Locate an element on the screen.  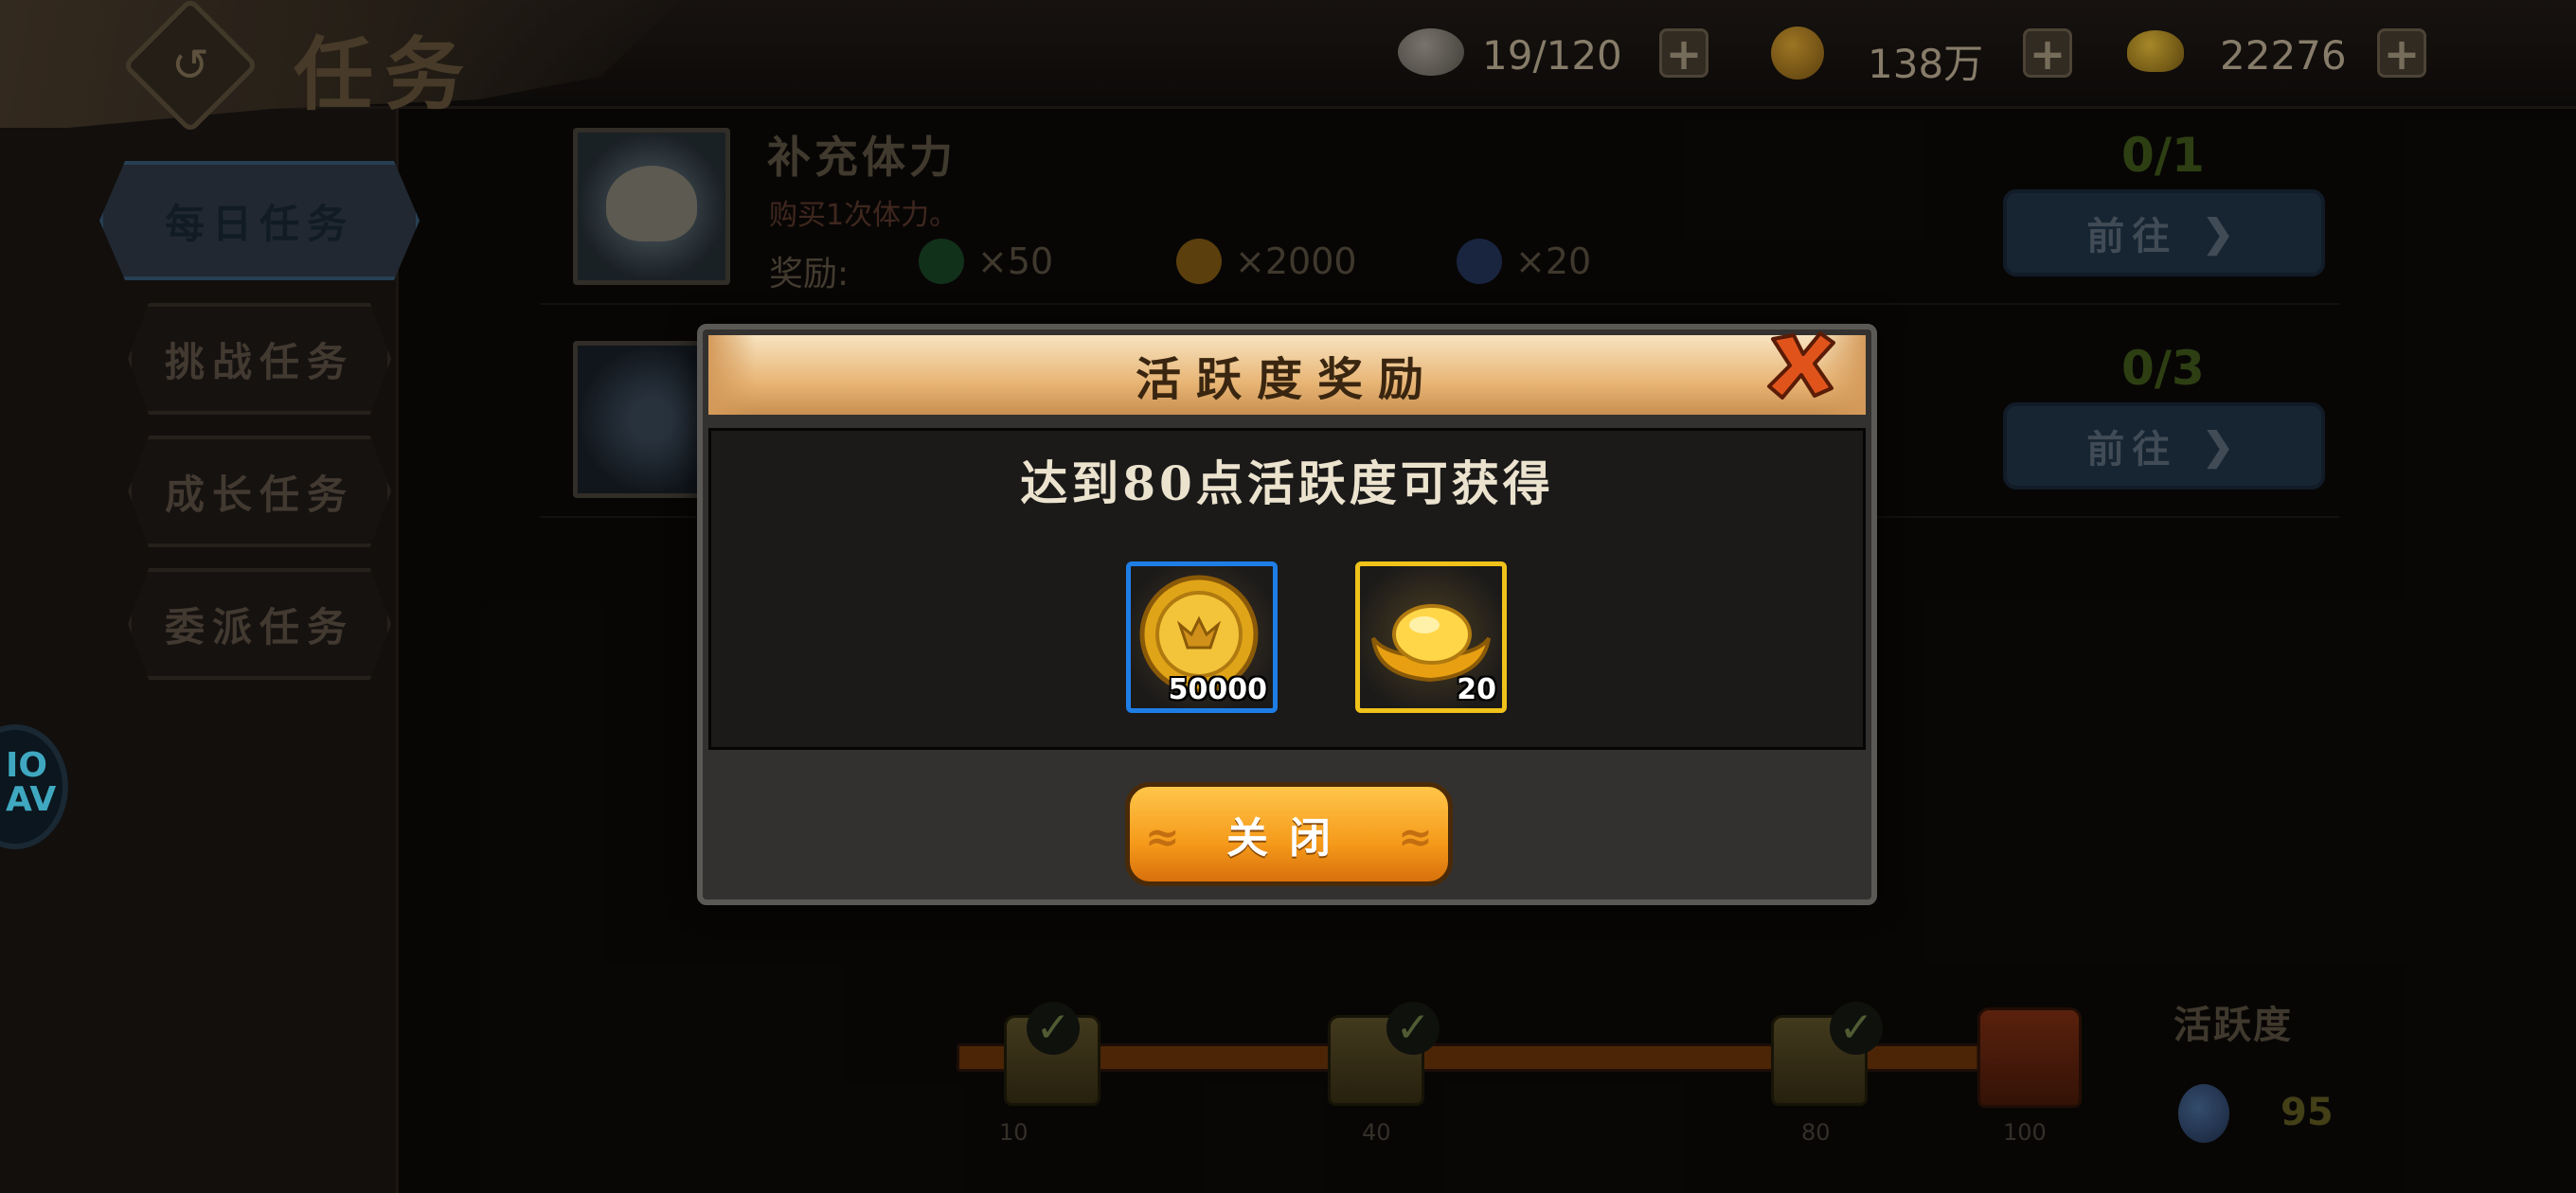
dialog-header: 活跃度奖励 is located at coordinates (1287, 375).